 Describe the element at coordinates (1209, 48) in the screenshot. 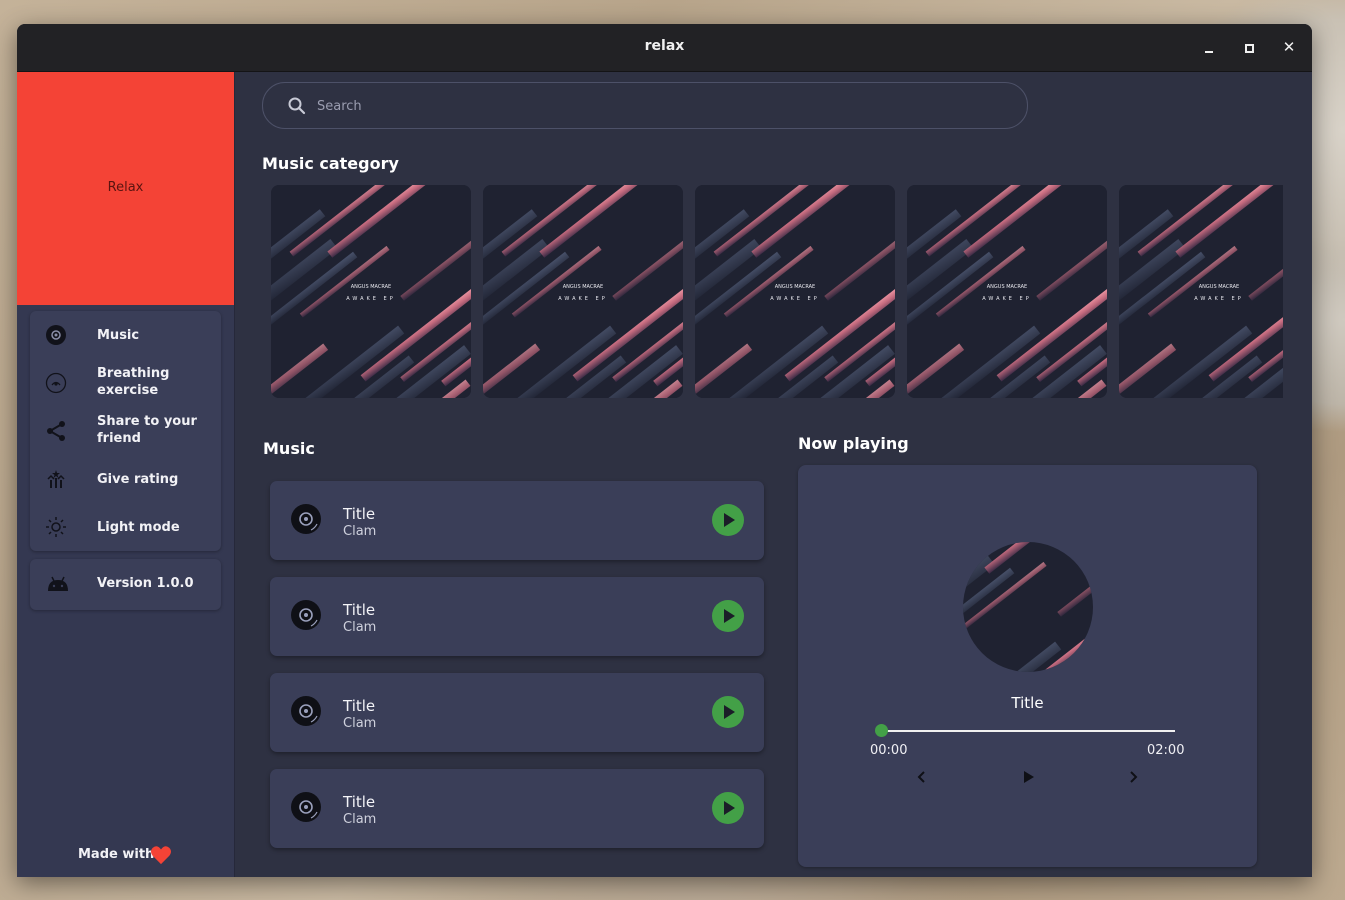

I see `minimize-button` at that location.